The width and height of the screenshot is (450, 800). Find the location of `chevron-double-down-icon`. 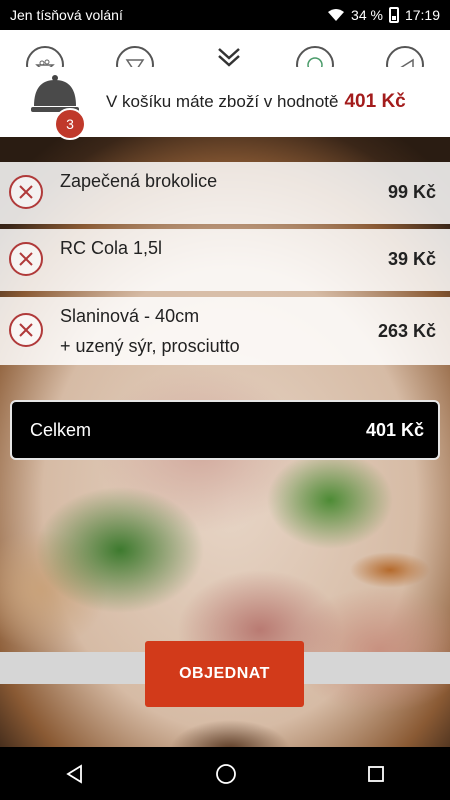

chevron-double-down-icon is located at coordinates (229, 57).